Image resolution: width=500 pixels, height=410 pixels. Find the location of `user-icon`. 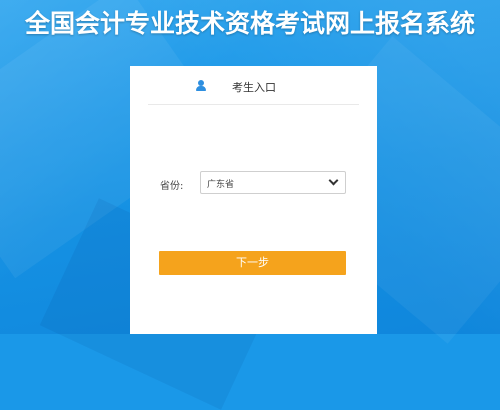

user-icon is located at coordinates (201, 86).